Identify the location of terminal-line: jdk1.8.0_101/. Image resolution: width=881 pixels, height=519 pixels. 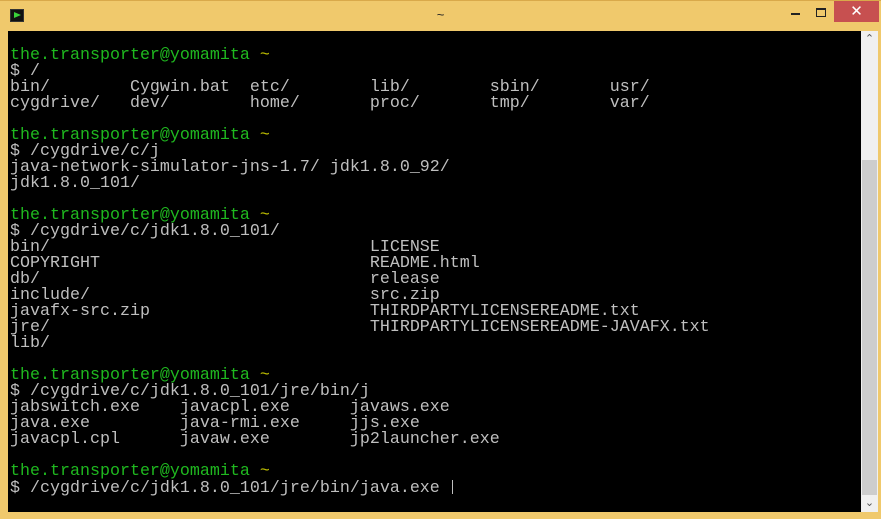
(360, 183).